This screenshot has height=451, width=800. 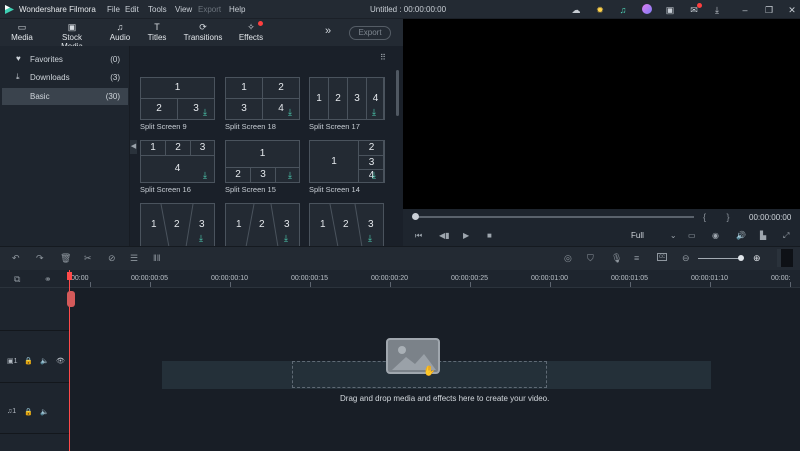 I want to click on play-icon: ▶, so click(x=466, y=235).